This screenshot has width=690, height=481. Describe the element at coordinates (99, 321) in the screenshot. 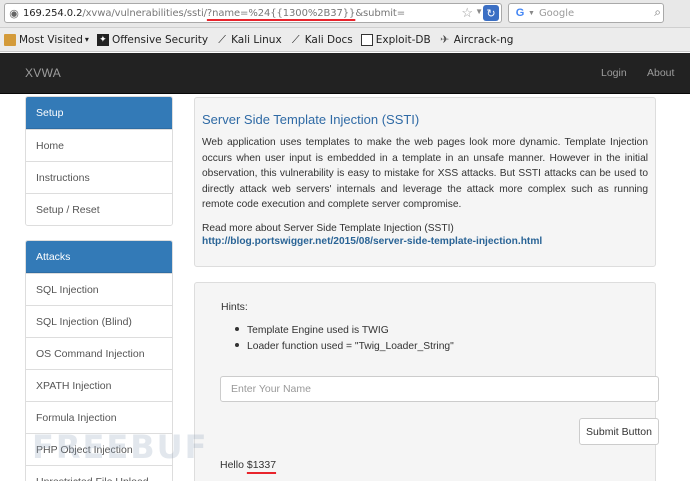

I see `sidebar-item-sql-injection-blind: SQL Injection (Blind)` at that location.